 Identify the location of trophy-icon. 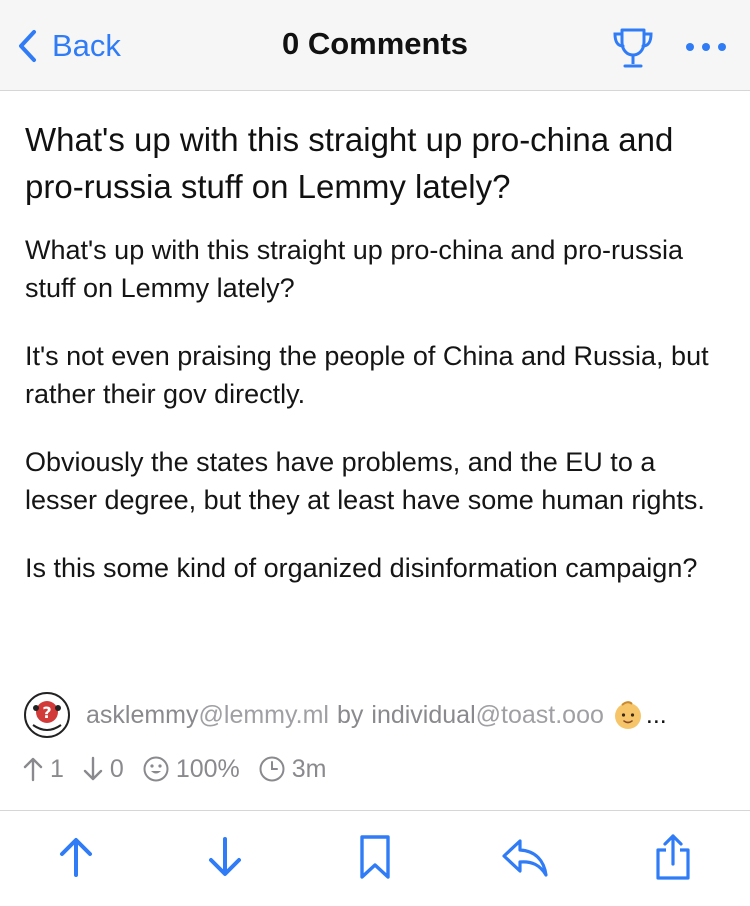
(633, 48).